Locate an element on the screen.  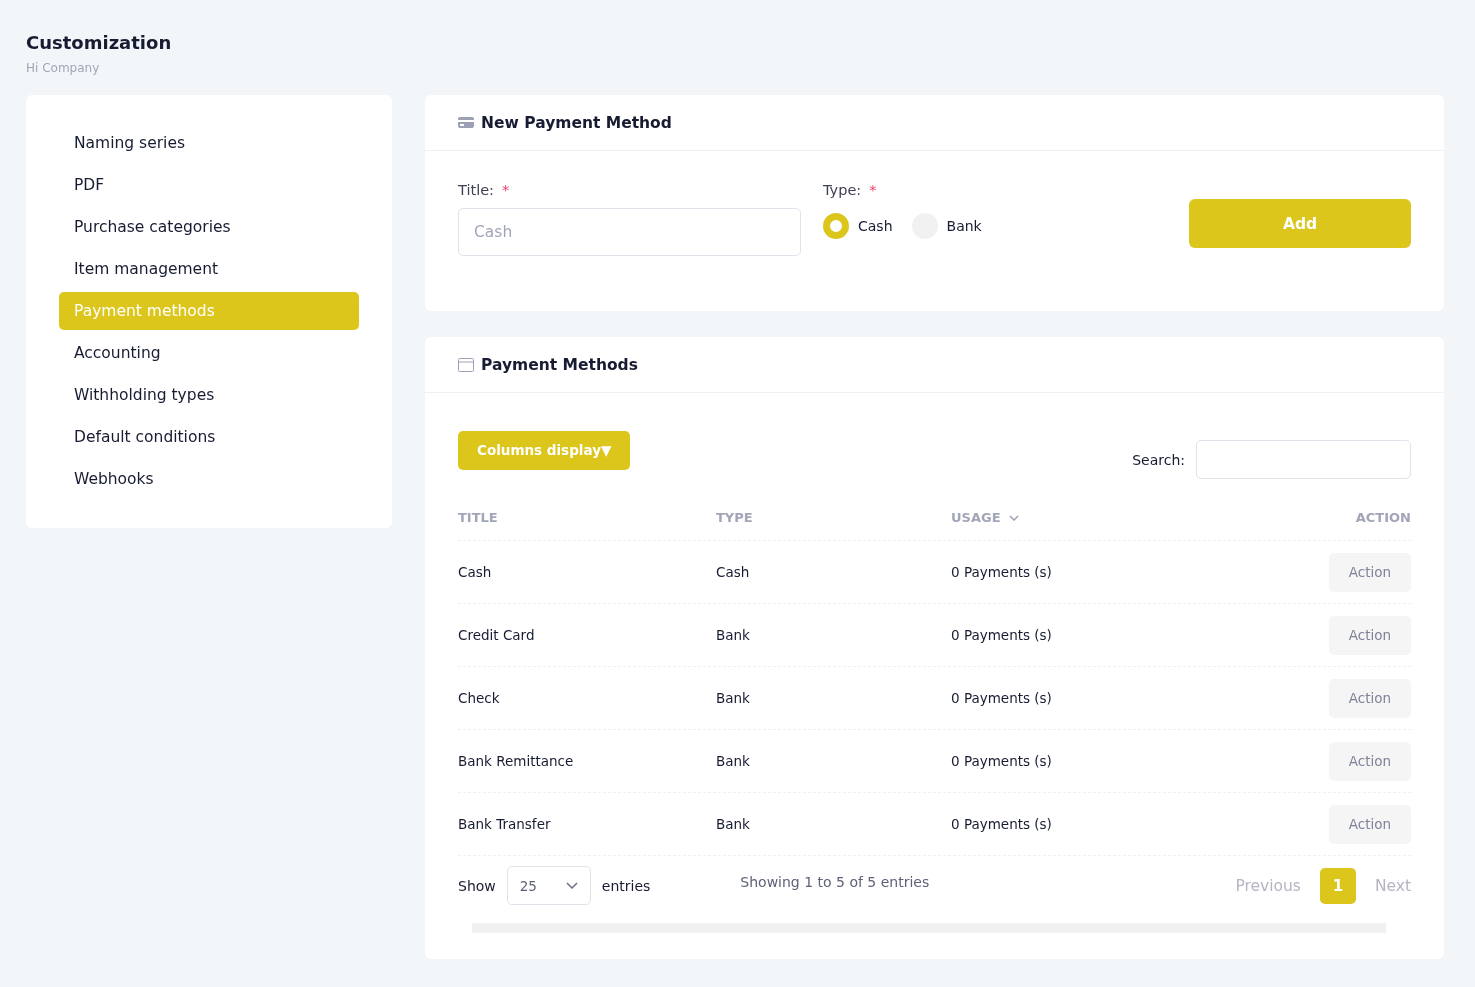
sidebar-item: Purchase categories is located at coordinates (209, 227).